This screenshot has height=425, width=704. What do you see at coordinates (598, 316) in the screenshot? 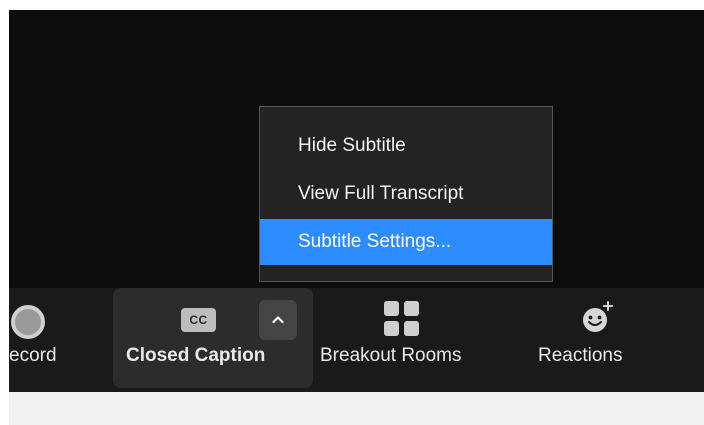
I see `smile-plus-icon` at bounding box center [598, 316].